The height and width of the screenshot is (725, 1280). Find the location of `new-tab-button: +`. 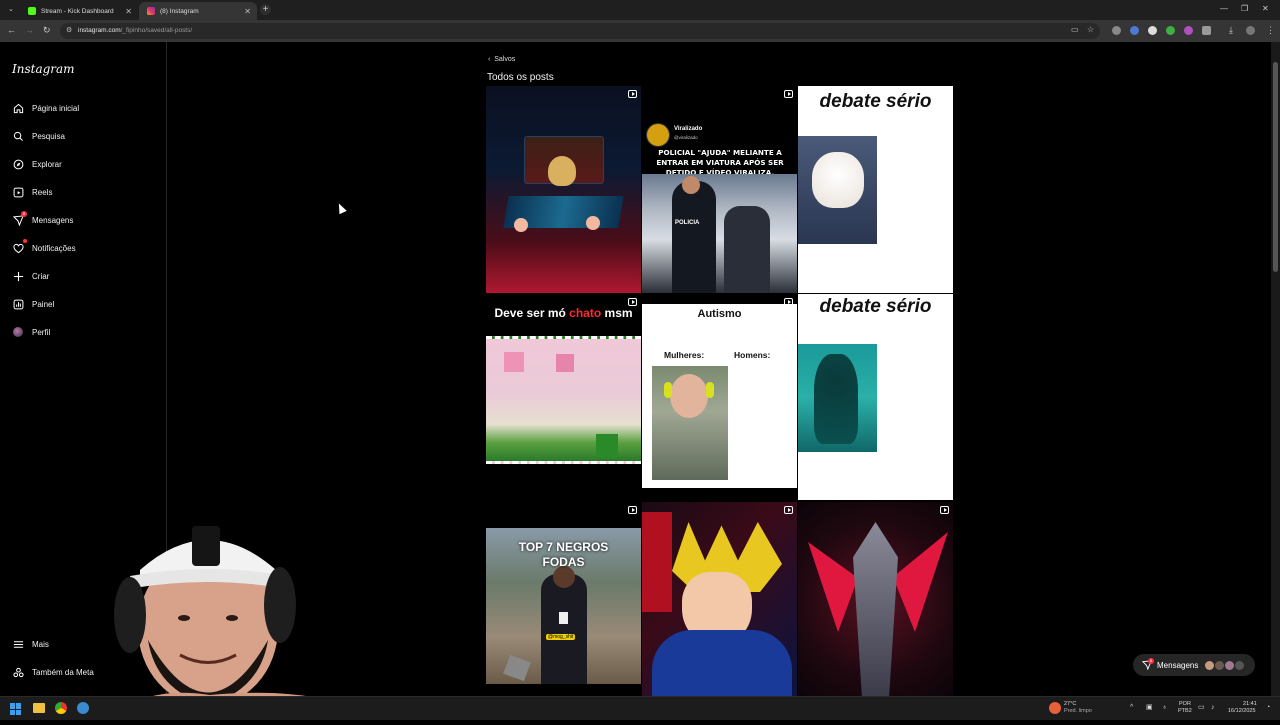

new-tab-button: + is located at coordinates (265, 9).